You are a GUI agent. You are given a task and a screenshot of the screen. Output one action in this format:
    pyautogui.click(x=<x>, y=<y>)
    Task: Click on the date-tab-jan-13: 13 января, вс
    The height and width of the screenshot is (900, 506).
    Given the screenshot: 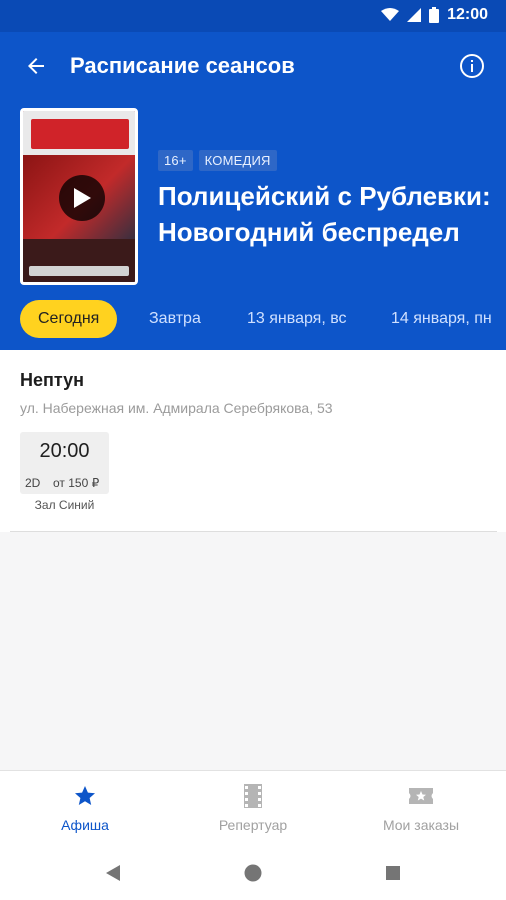 What is the action you would take?
    pyautogui.click(x=297, y=319)
    